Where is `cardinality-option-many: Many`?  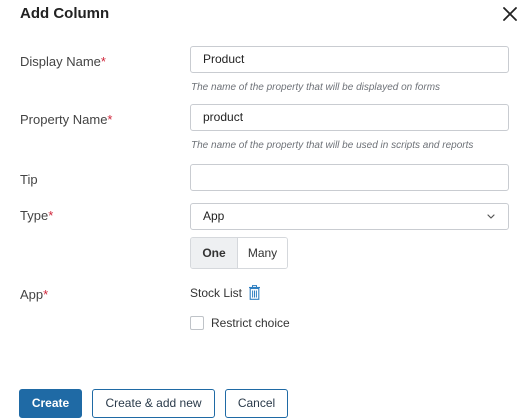 cardinality-option-many: Many is located at coordinates (262, 253).